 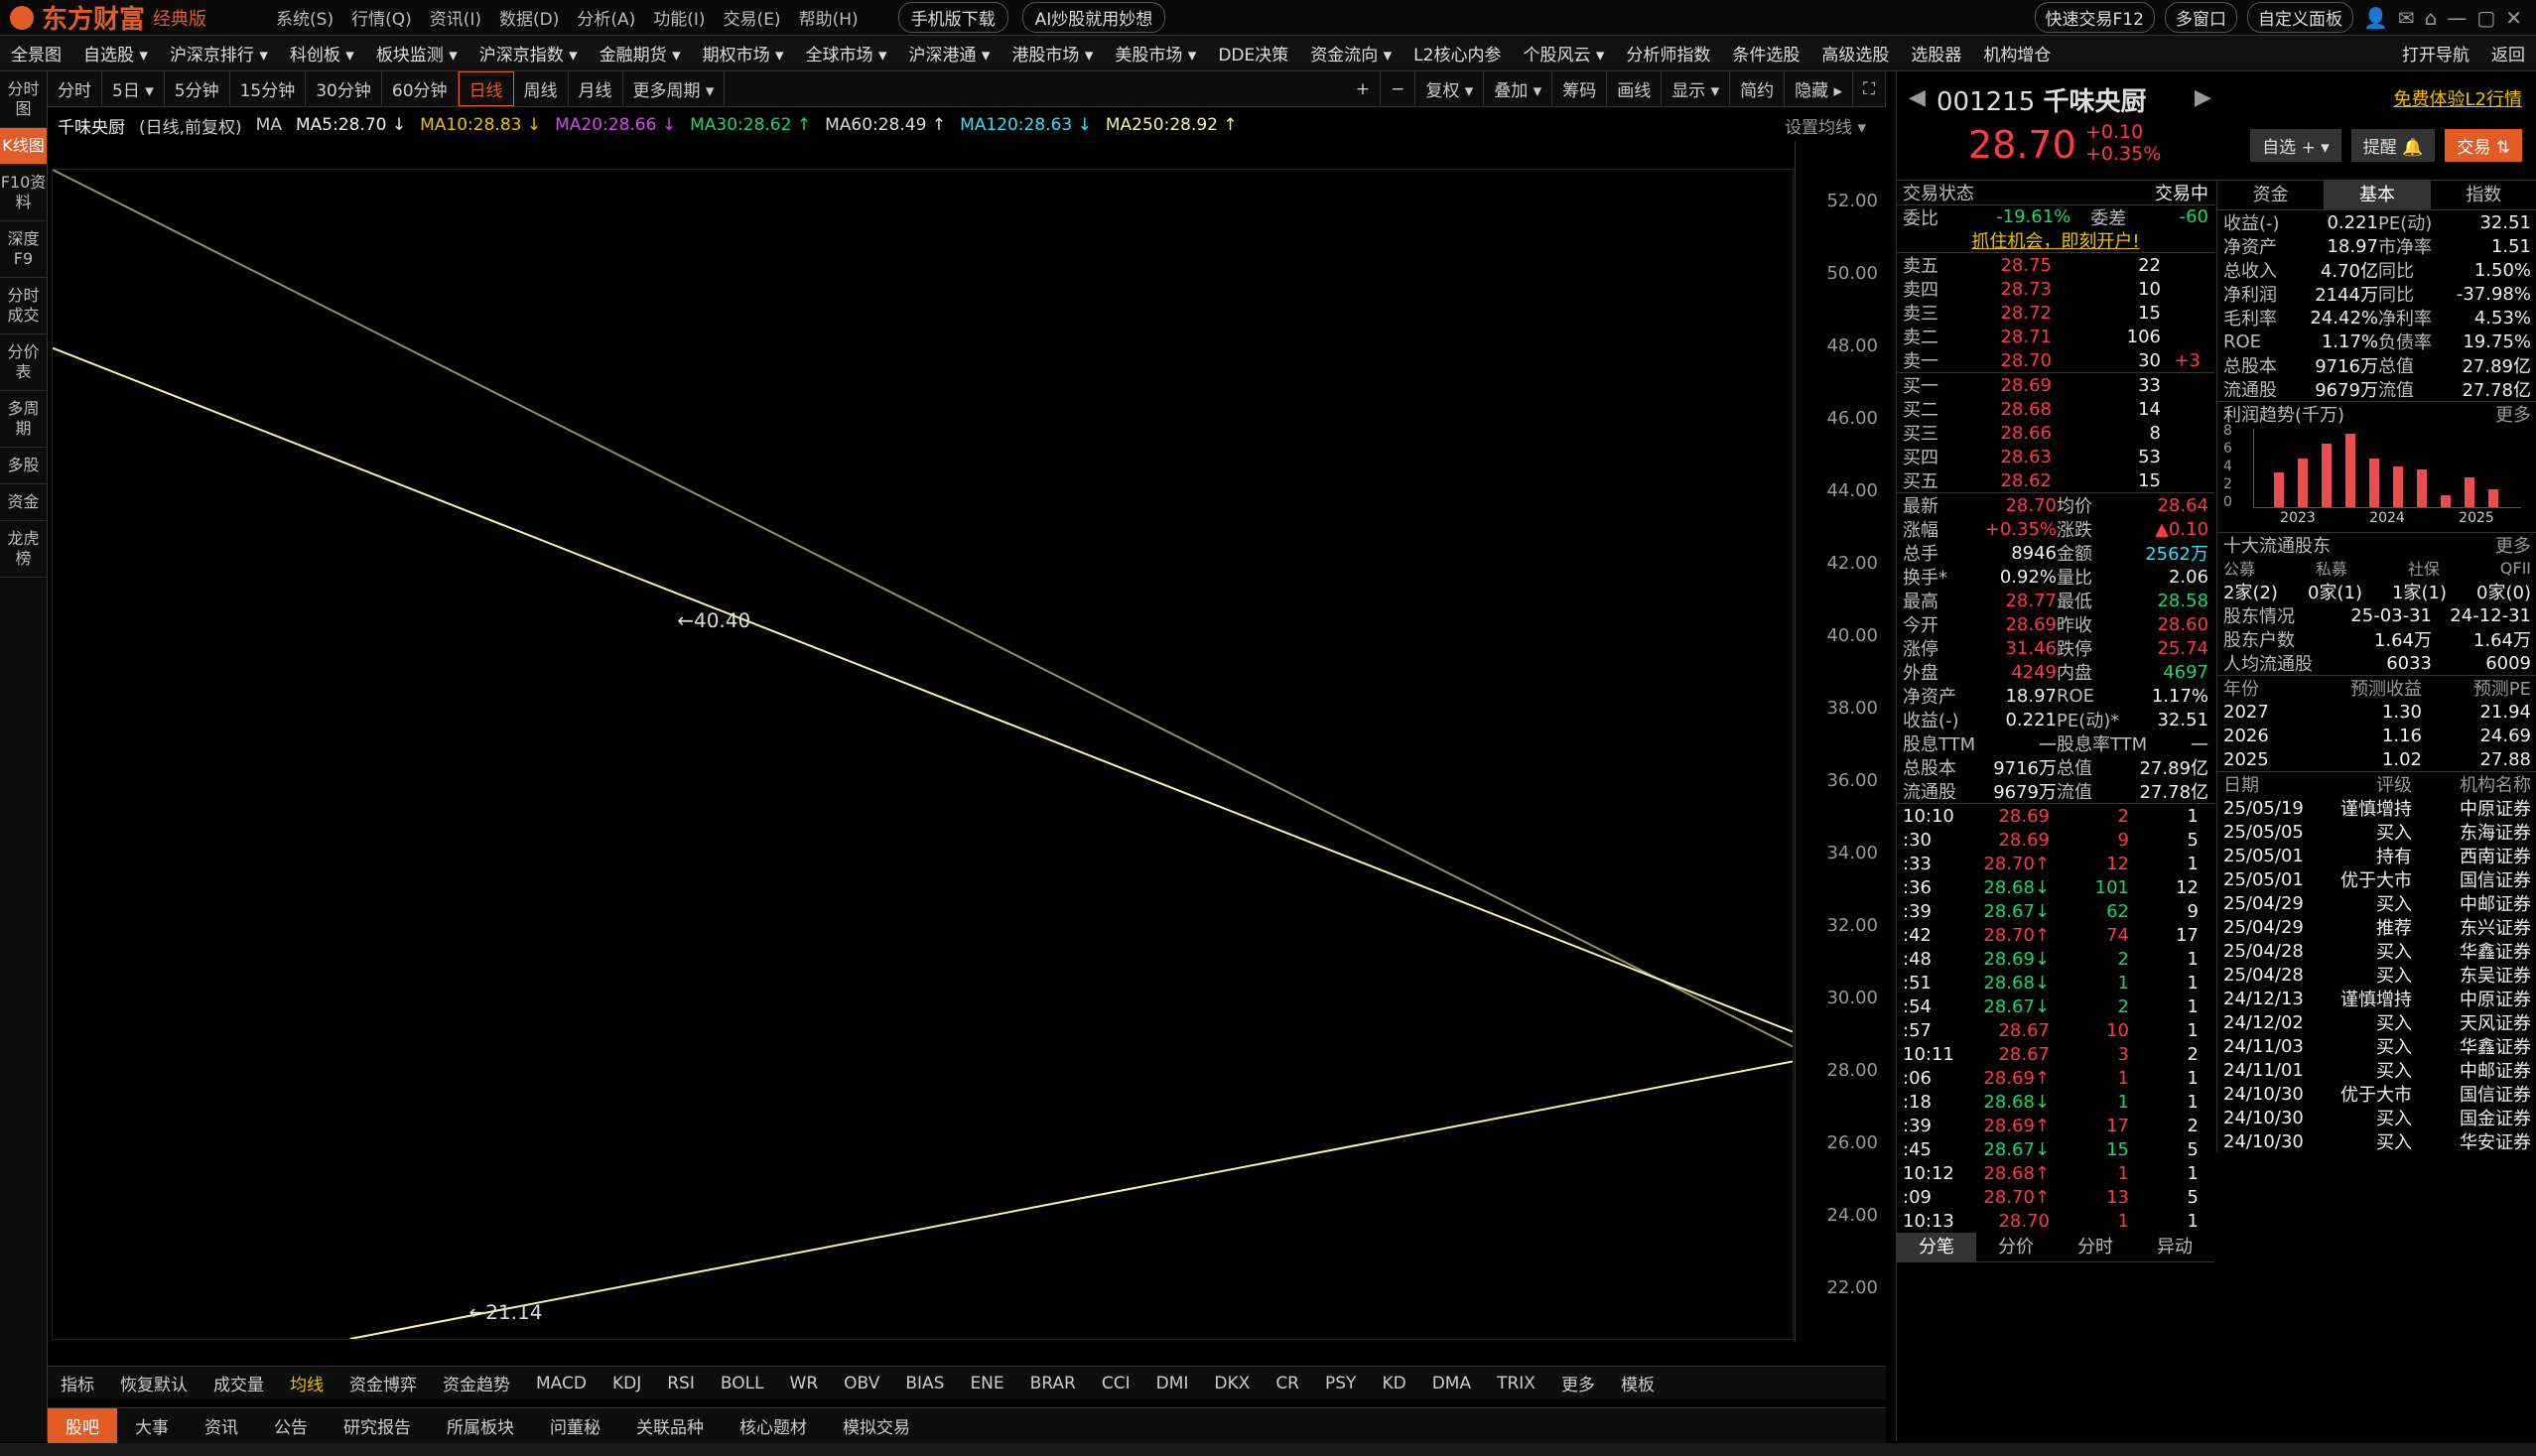 What do you see at coordinates (456, 17) in the screenshot?
I see `system-menu-item: 资讯(I)` at bounding box center [456, 17].